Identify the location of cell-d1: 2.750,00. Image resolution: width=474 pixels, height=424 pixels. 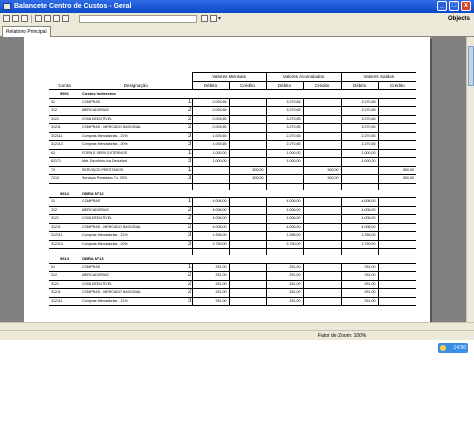
(210, 244).